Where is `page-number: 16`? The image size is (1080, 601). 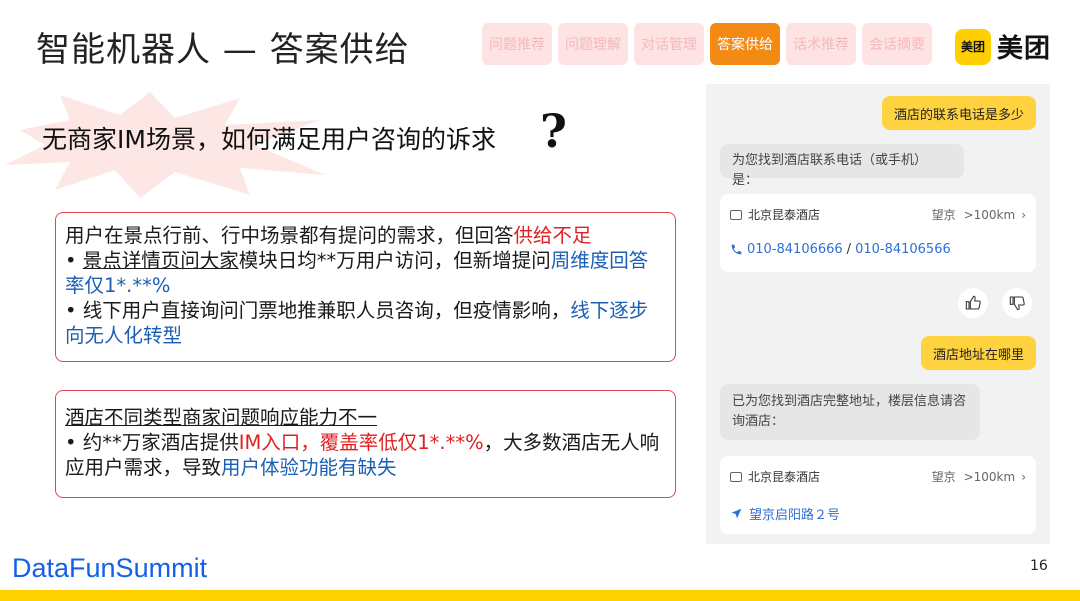 page-number: 16 is located at coordinates (1039, 566).